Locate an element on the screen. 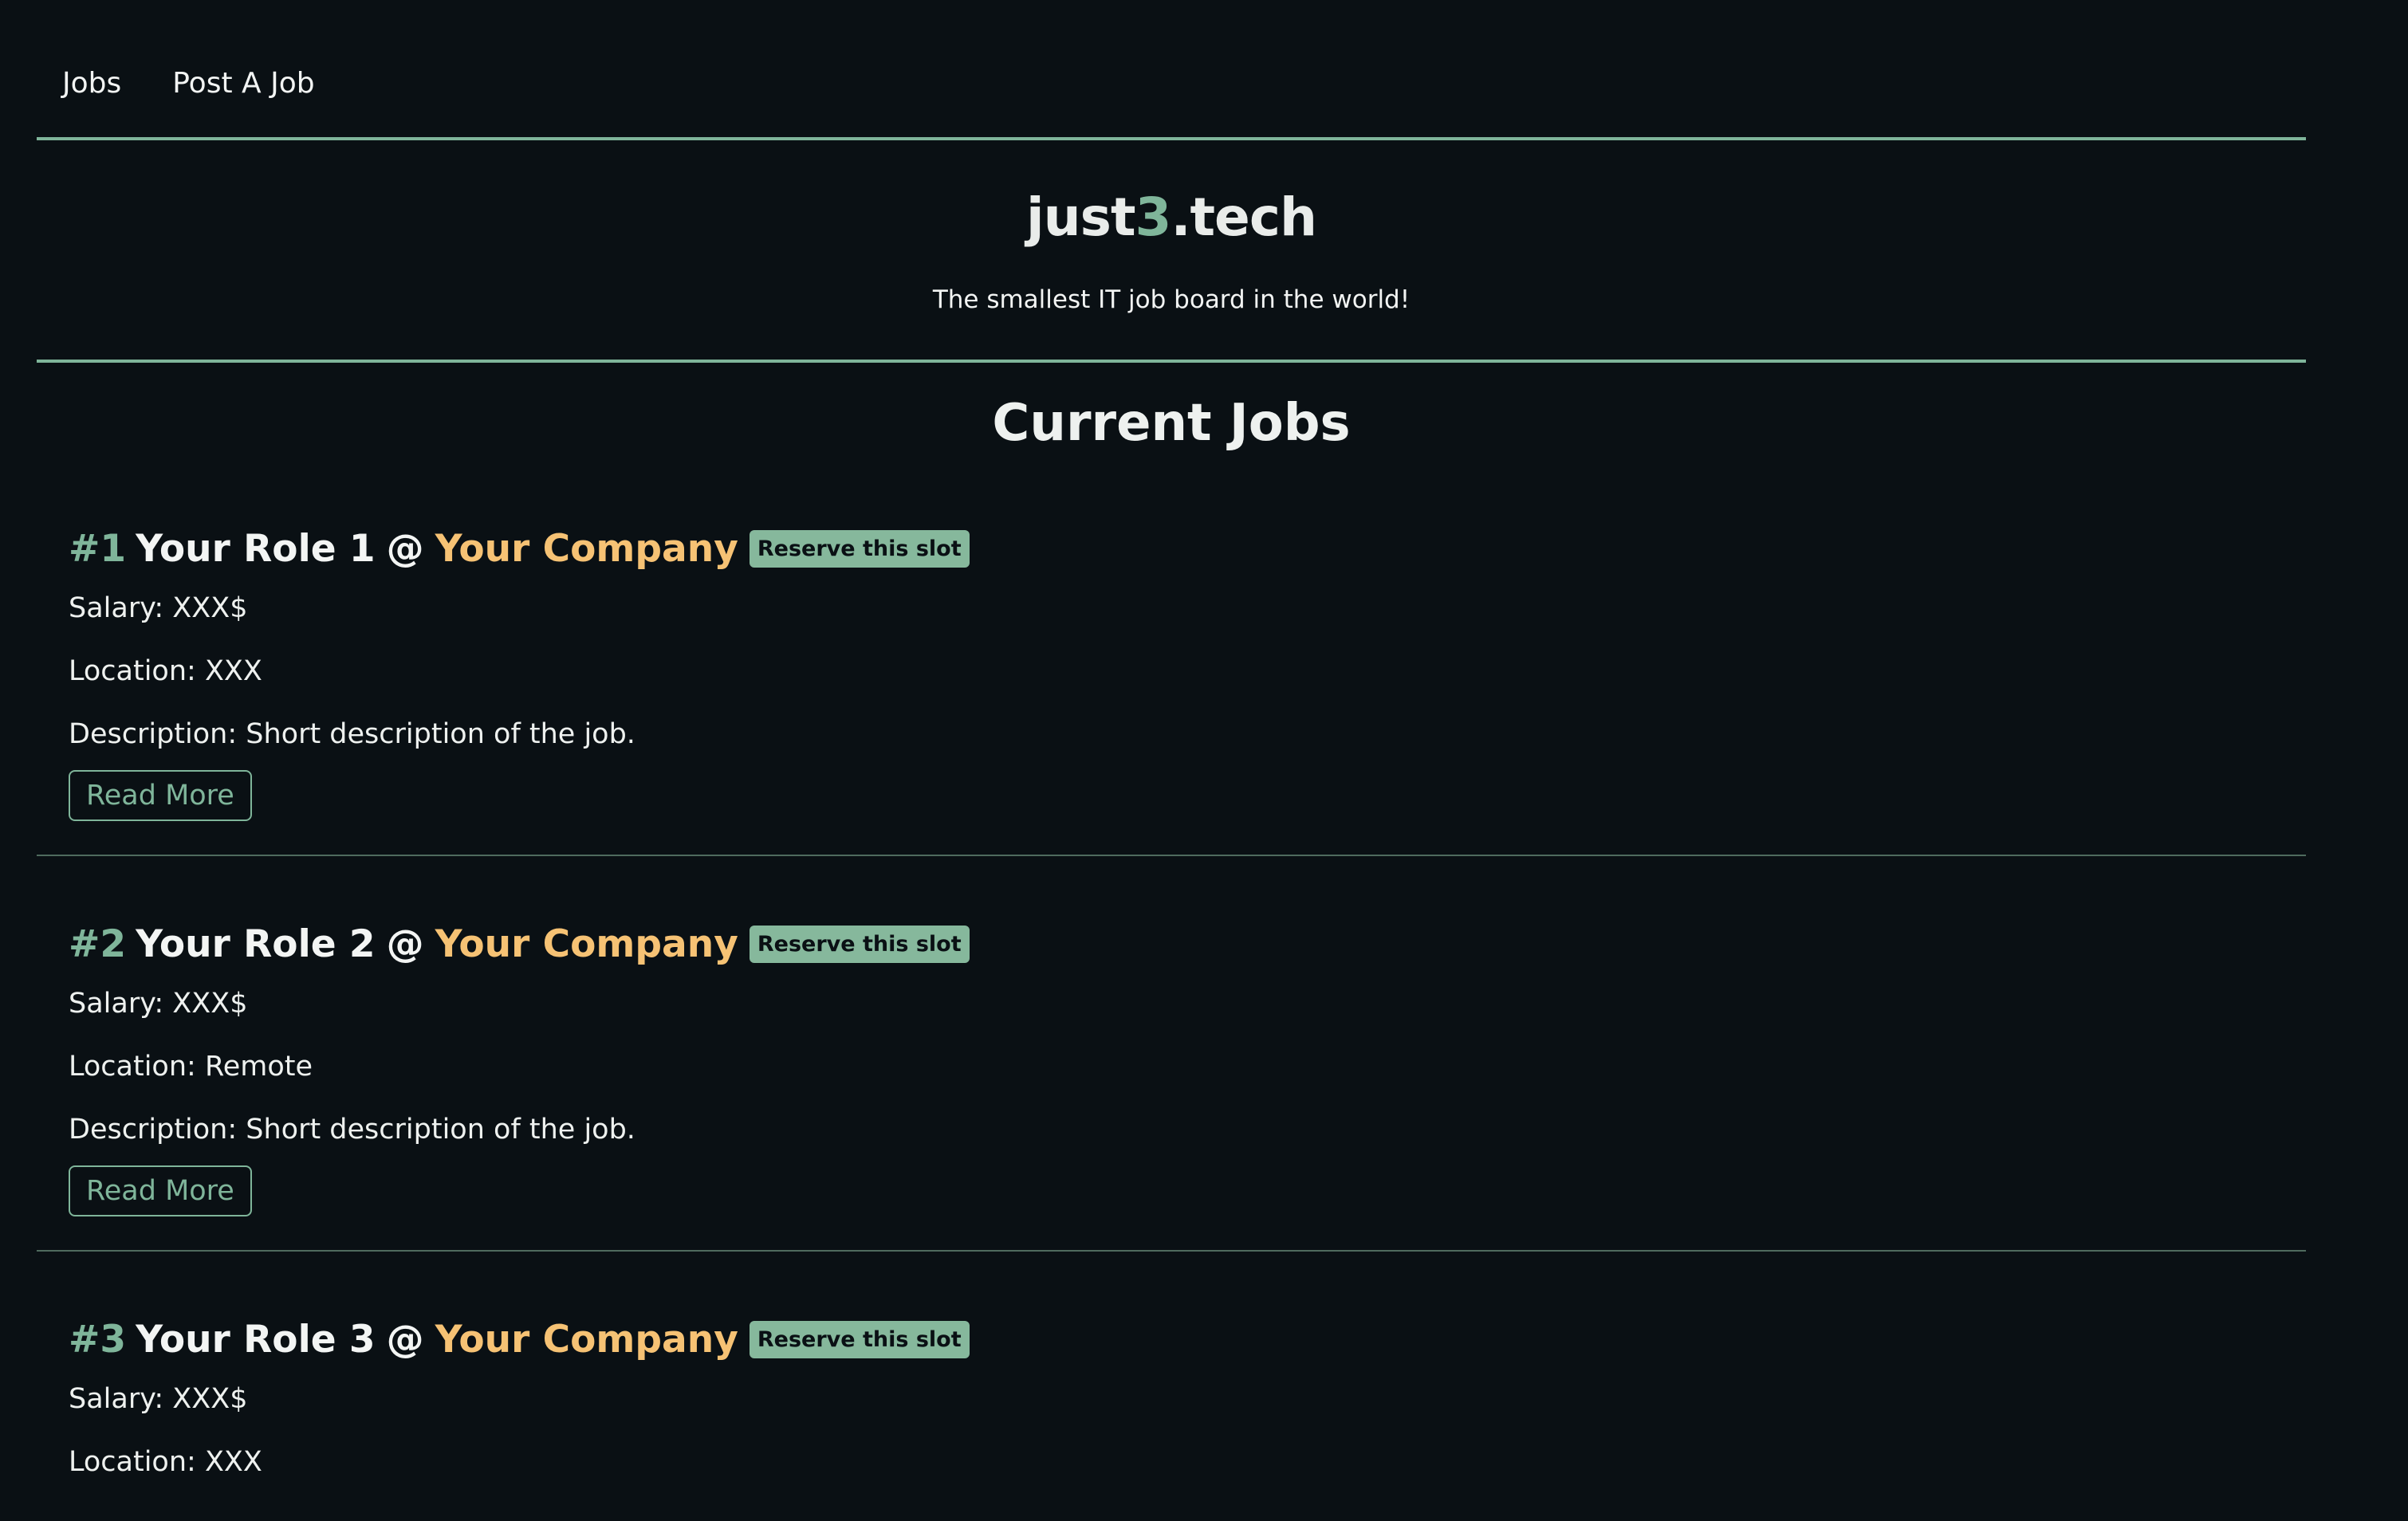 This screenshot has height=1521, width=2408. job-role: Your Role 3 is located at coordinates (256, 1339).